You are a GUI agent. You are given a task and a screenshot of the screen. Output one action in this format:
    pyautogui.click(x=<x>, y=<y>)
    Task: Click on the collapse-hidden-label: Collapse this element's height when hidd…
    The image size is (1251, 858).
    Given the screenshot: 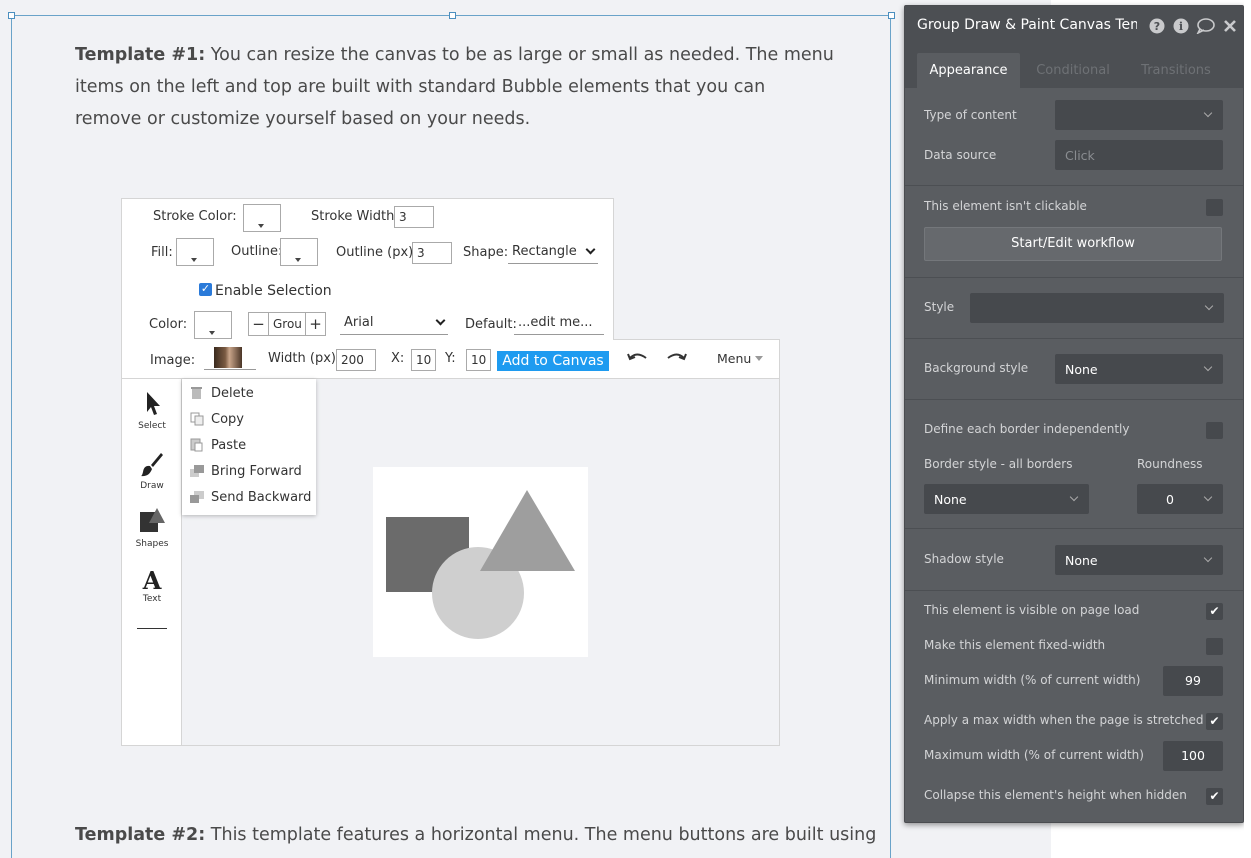 What is the action you would take?
    pyautogui.click(x=1055, y=795)
    